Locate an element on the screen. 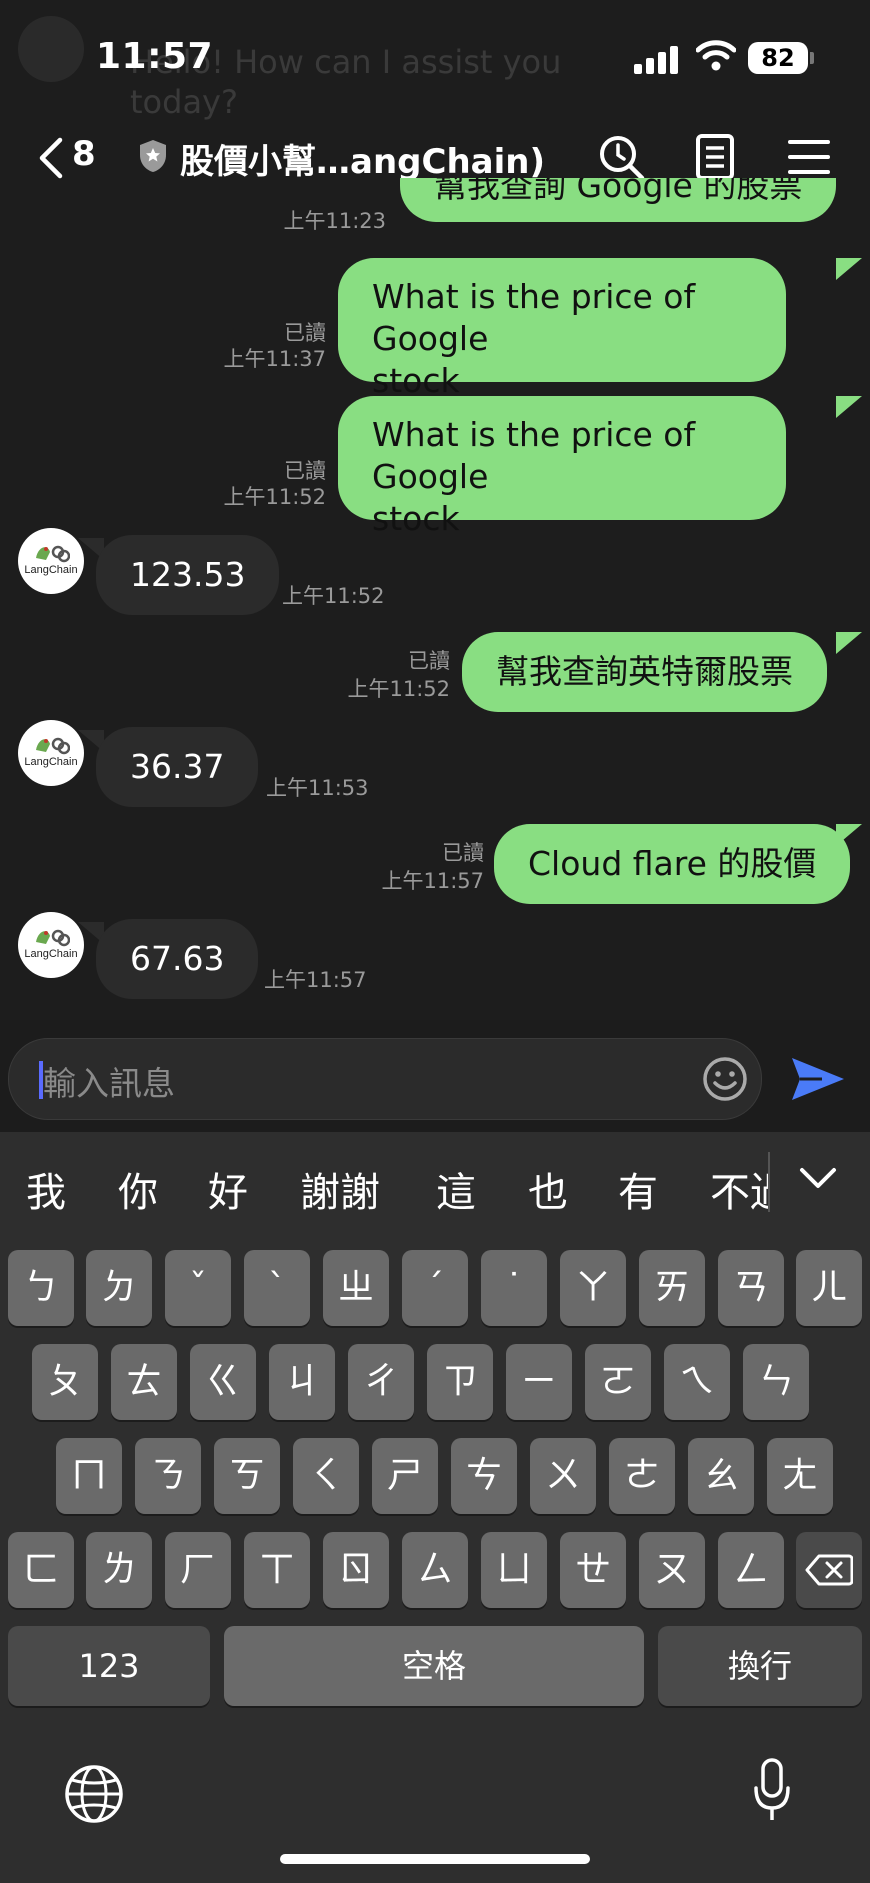  key: ㄣ is located at coordinates (776, 1382).